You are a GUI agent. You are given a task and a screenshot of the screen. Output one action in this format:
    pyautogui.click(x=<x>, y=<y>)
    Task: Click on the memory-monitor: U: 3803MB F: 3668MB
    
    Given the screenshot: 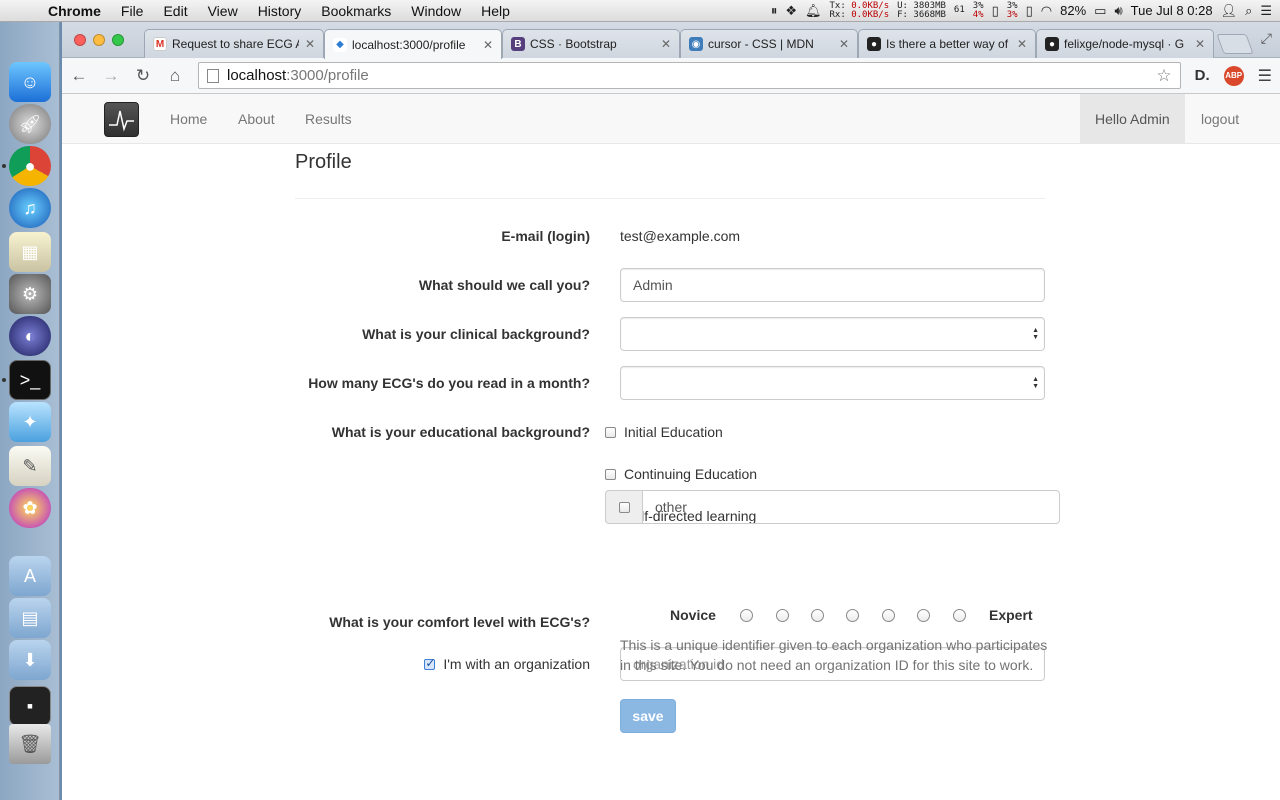 What is the action you would take?
    pyautogui.click(x=921, y=10)
    